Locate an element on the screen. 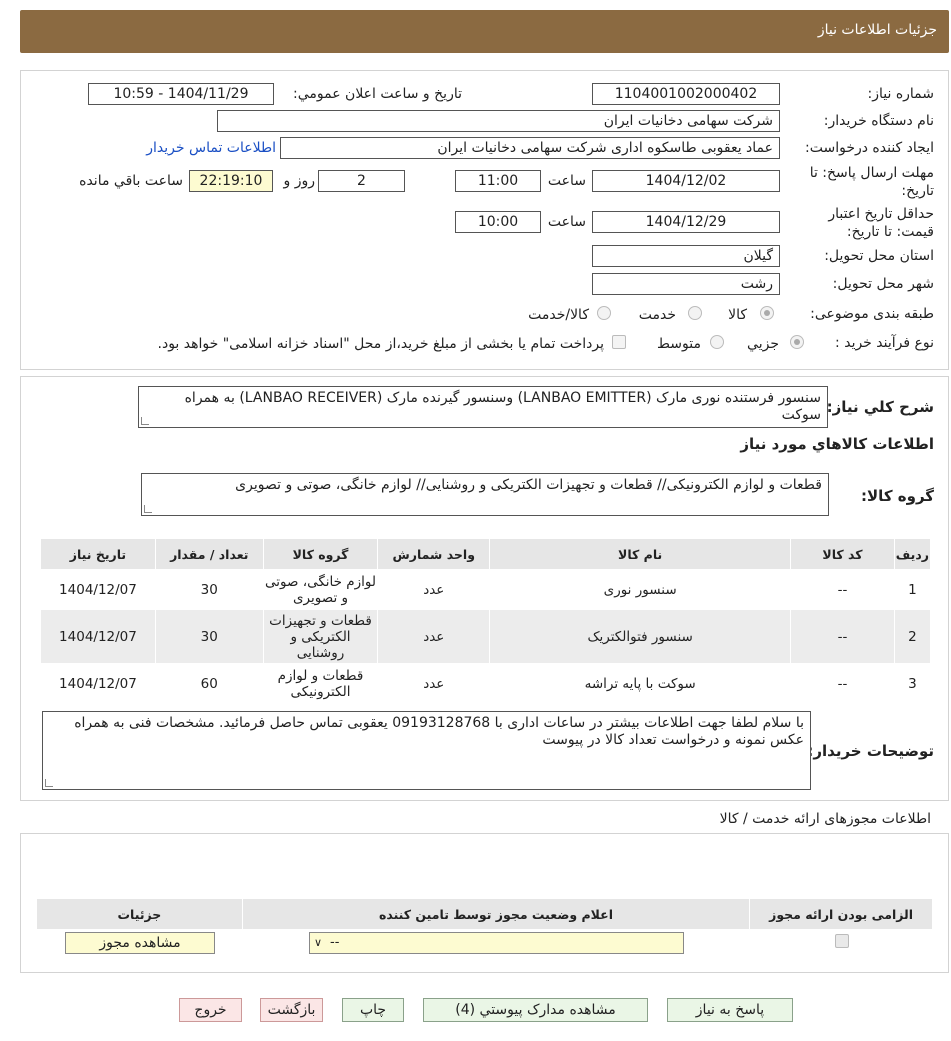 This screenshot has width=951, height=1041. cell-group: لوازم خانگی، صوتی و تصویری is located at coordinates (320, 589).